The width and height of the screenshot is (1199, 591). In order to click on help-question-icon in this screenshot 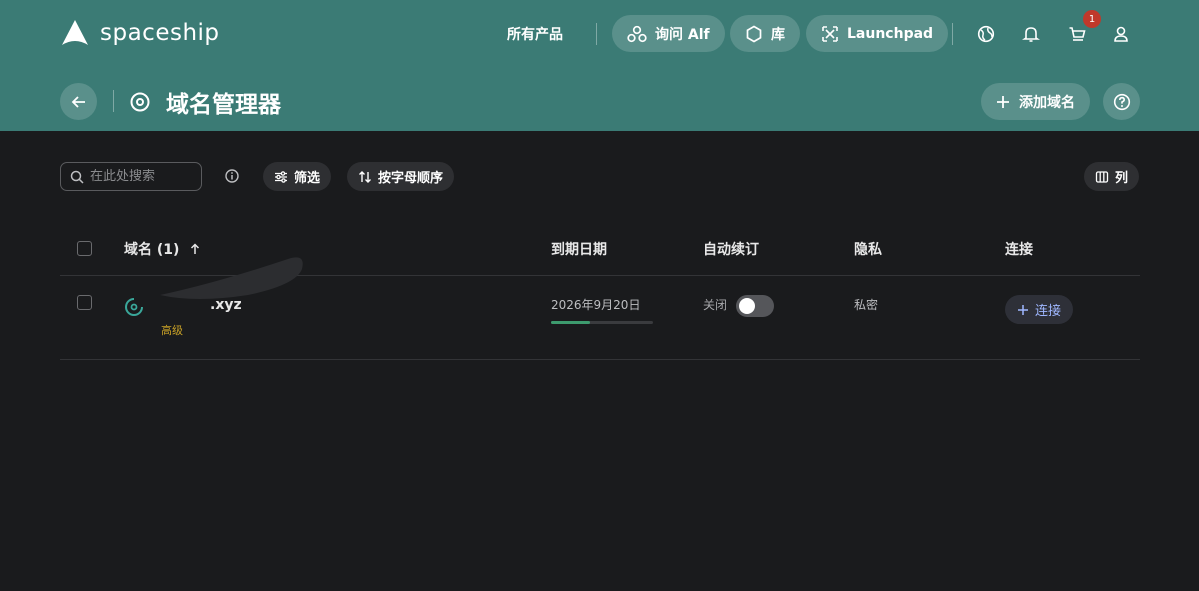, I will do `click(1121, 101)`.